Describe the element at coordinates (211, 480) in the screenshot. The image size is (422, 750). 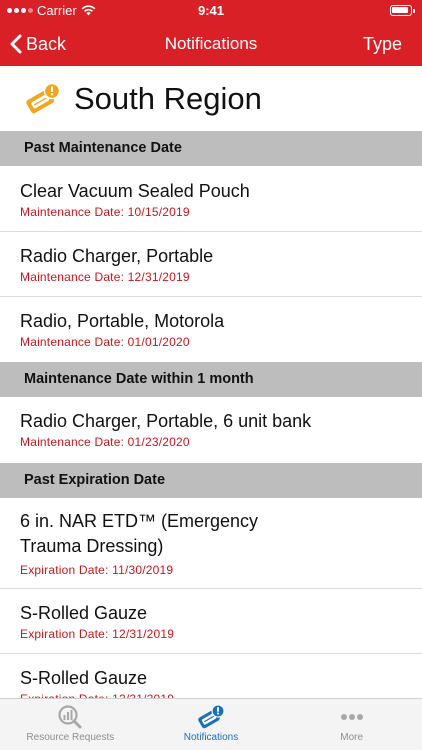
I see `section-header-past-expiration: Past Expiration Date` at that location.